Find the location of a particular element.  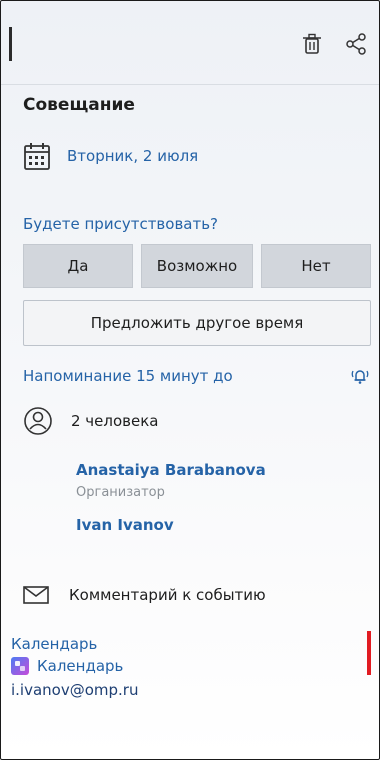

person-icon is located at coordinates (38, 421).